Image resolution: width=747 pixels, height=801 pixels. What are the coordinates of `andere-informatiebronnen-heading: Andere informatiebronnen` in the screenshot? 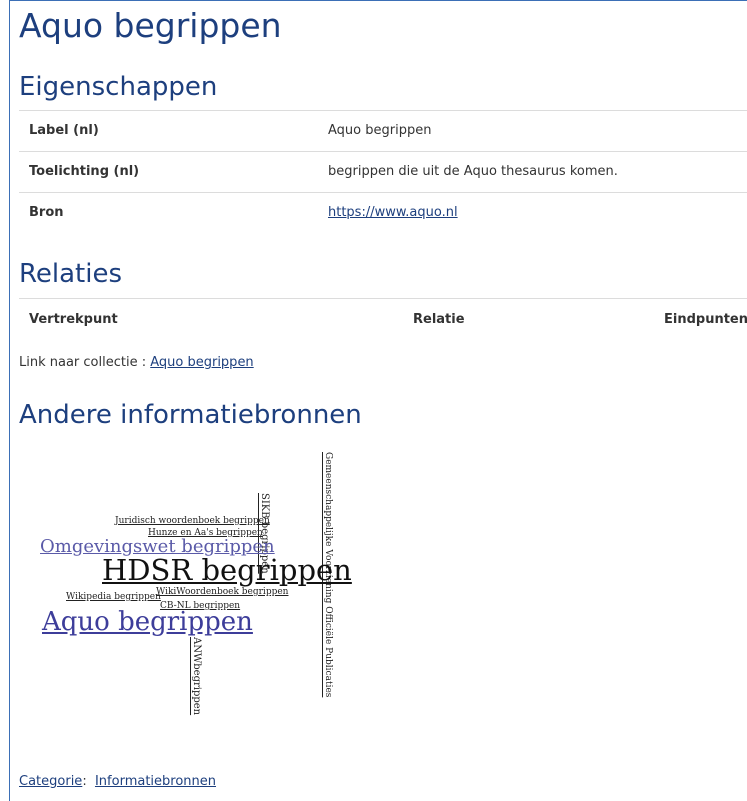 It's located at (190, 415).